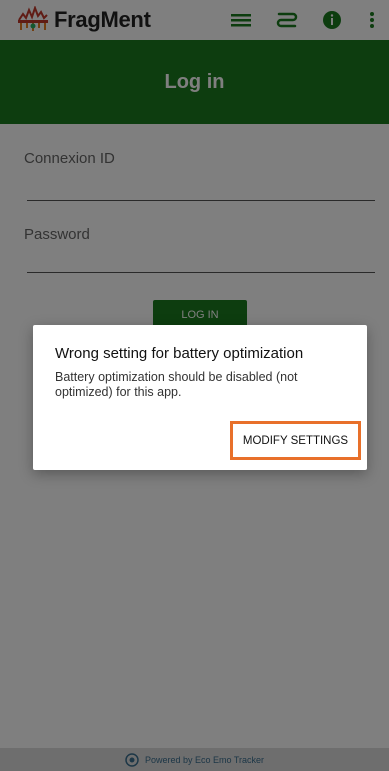 The width and height of the screenshot is (389, 771). What do you see at coordinates (295, 440) in the screenshot?
I see `modify-settings-button: MODIFY SETTINGS` at bounding box center [295, 440].